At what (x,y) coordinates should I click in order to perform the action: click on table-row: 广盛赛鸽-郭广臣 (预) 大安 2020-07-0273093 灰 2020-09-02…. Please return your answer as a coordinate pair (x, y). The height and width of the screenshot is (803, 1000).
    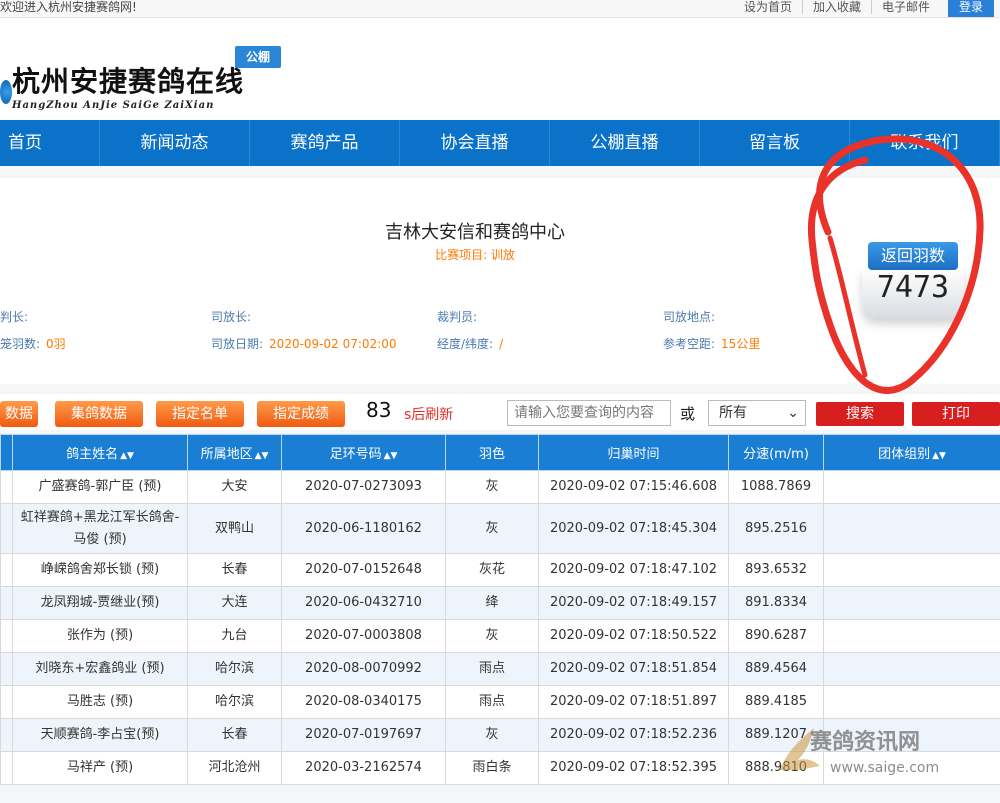
    Looking at the image, I should click on (500, 487).